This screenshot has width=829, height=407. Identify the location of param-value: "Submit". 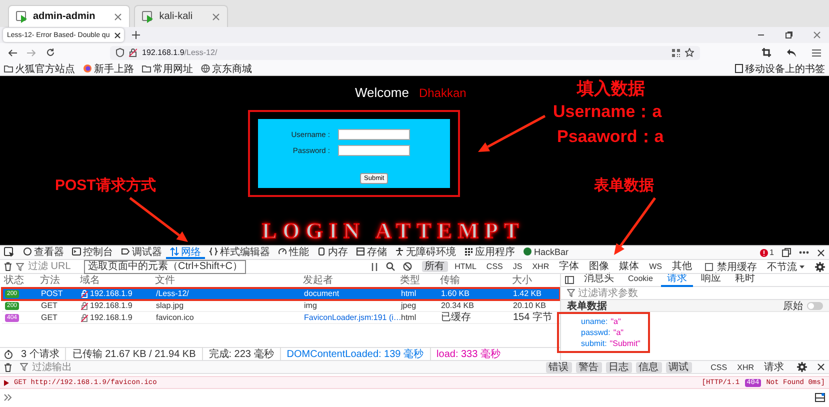
(625, 343).